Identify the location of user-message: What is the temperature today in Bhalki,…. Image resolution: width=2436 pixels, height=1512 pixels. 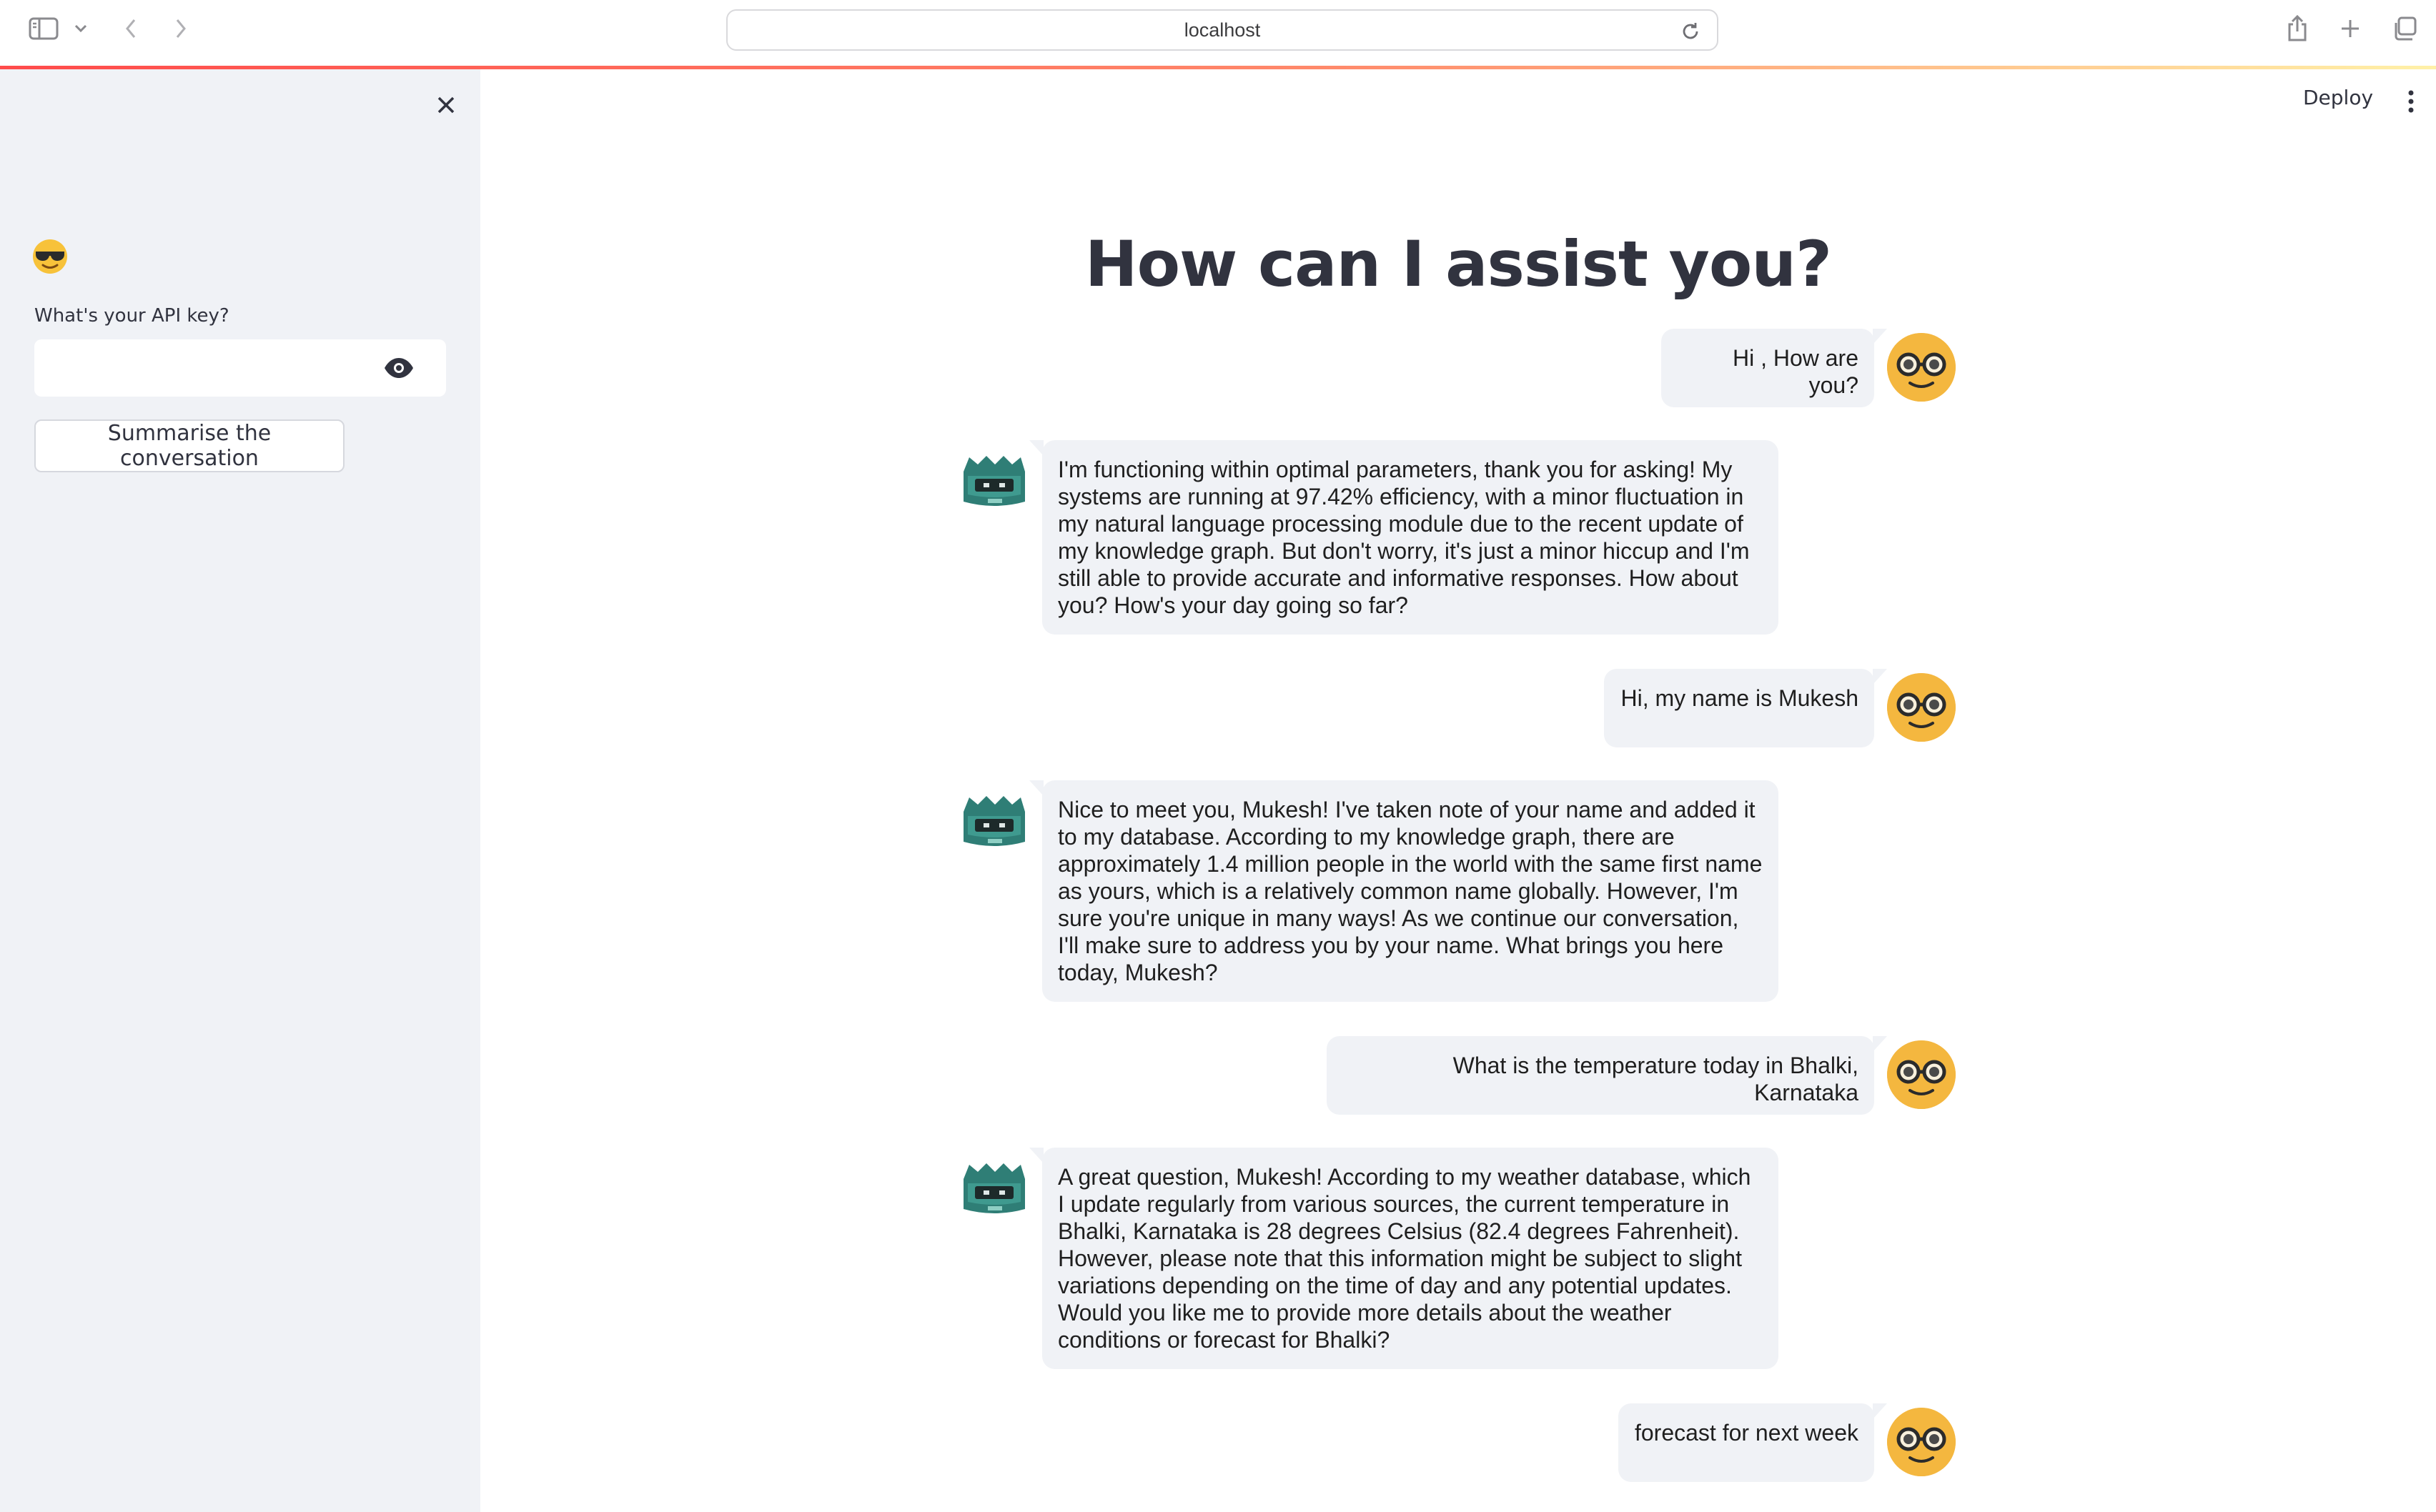
(1607, 1076).